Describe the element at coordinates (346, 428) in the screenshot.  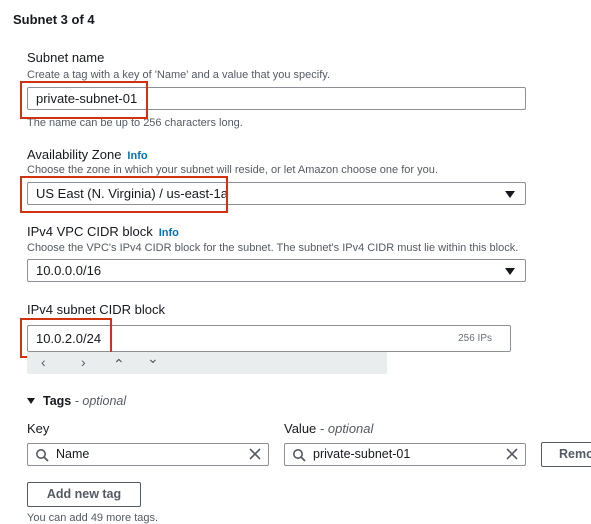
I see `tag-value-optional: - optional` at that location.